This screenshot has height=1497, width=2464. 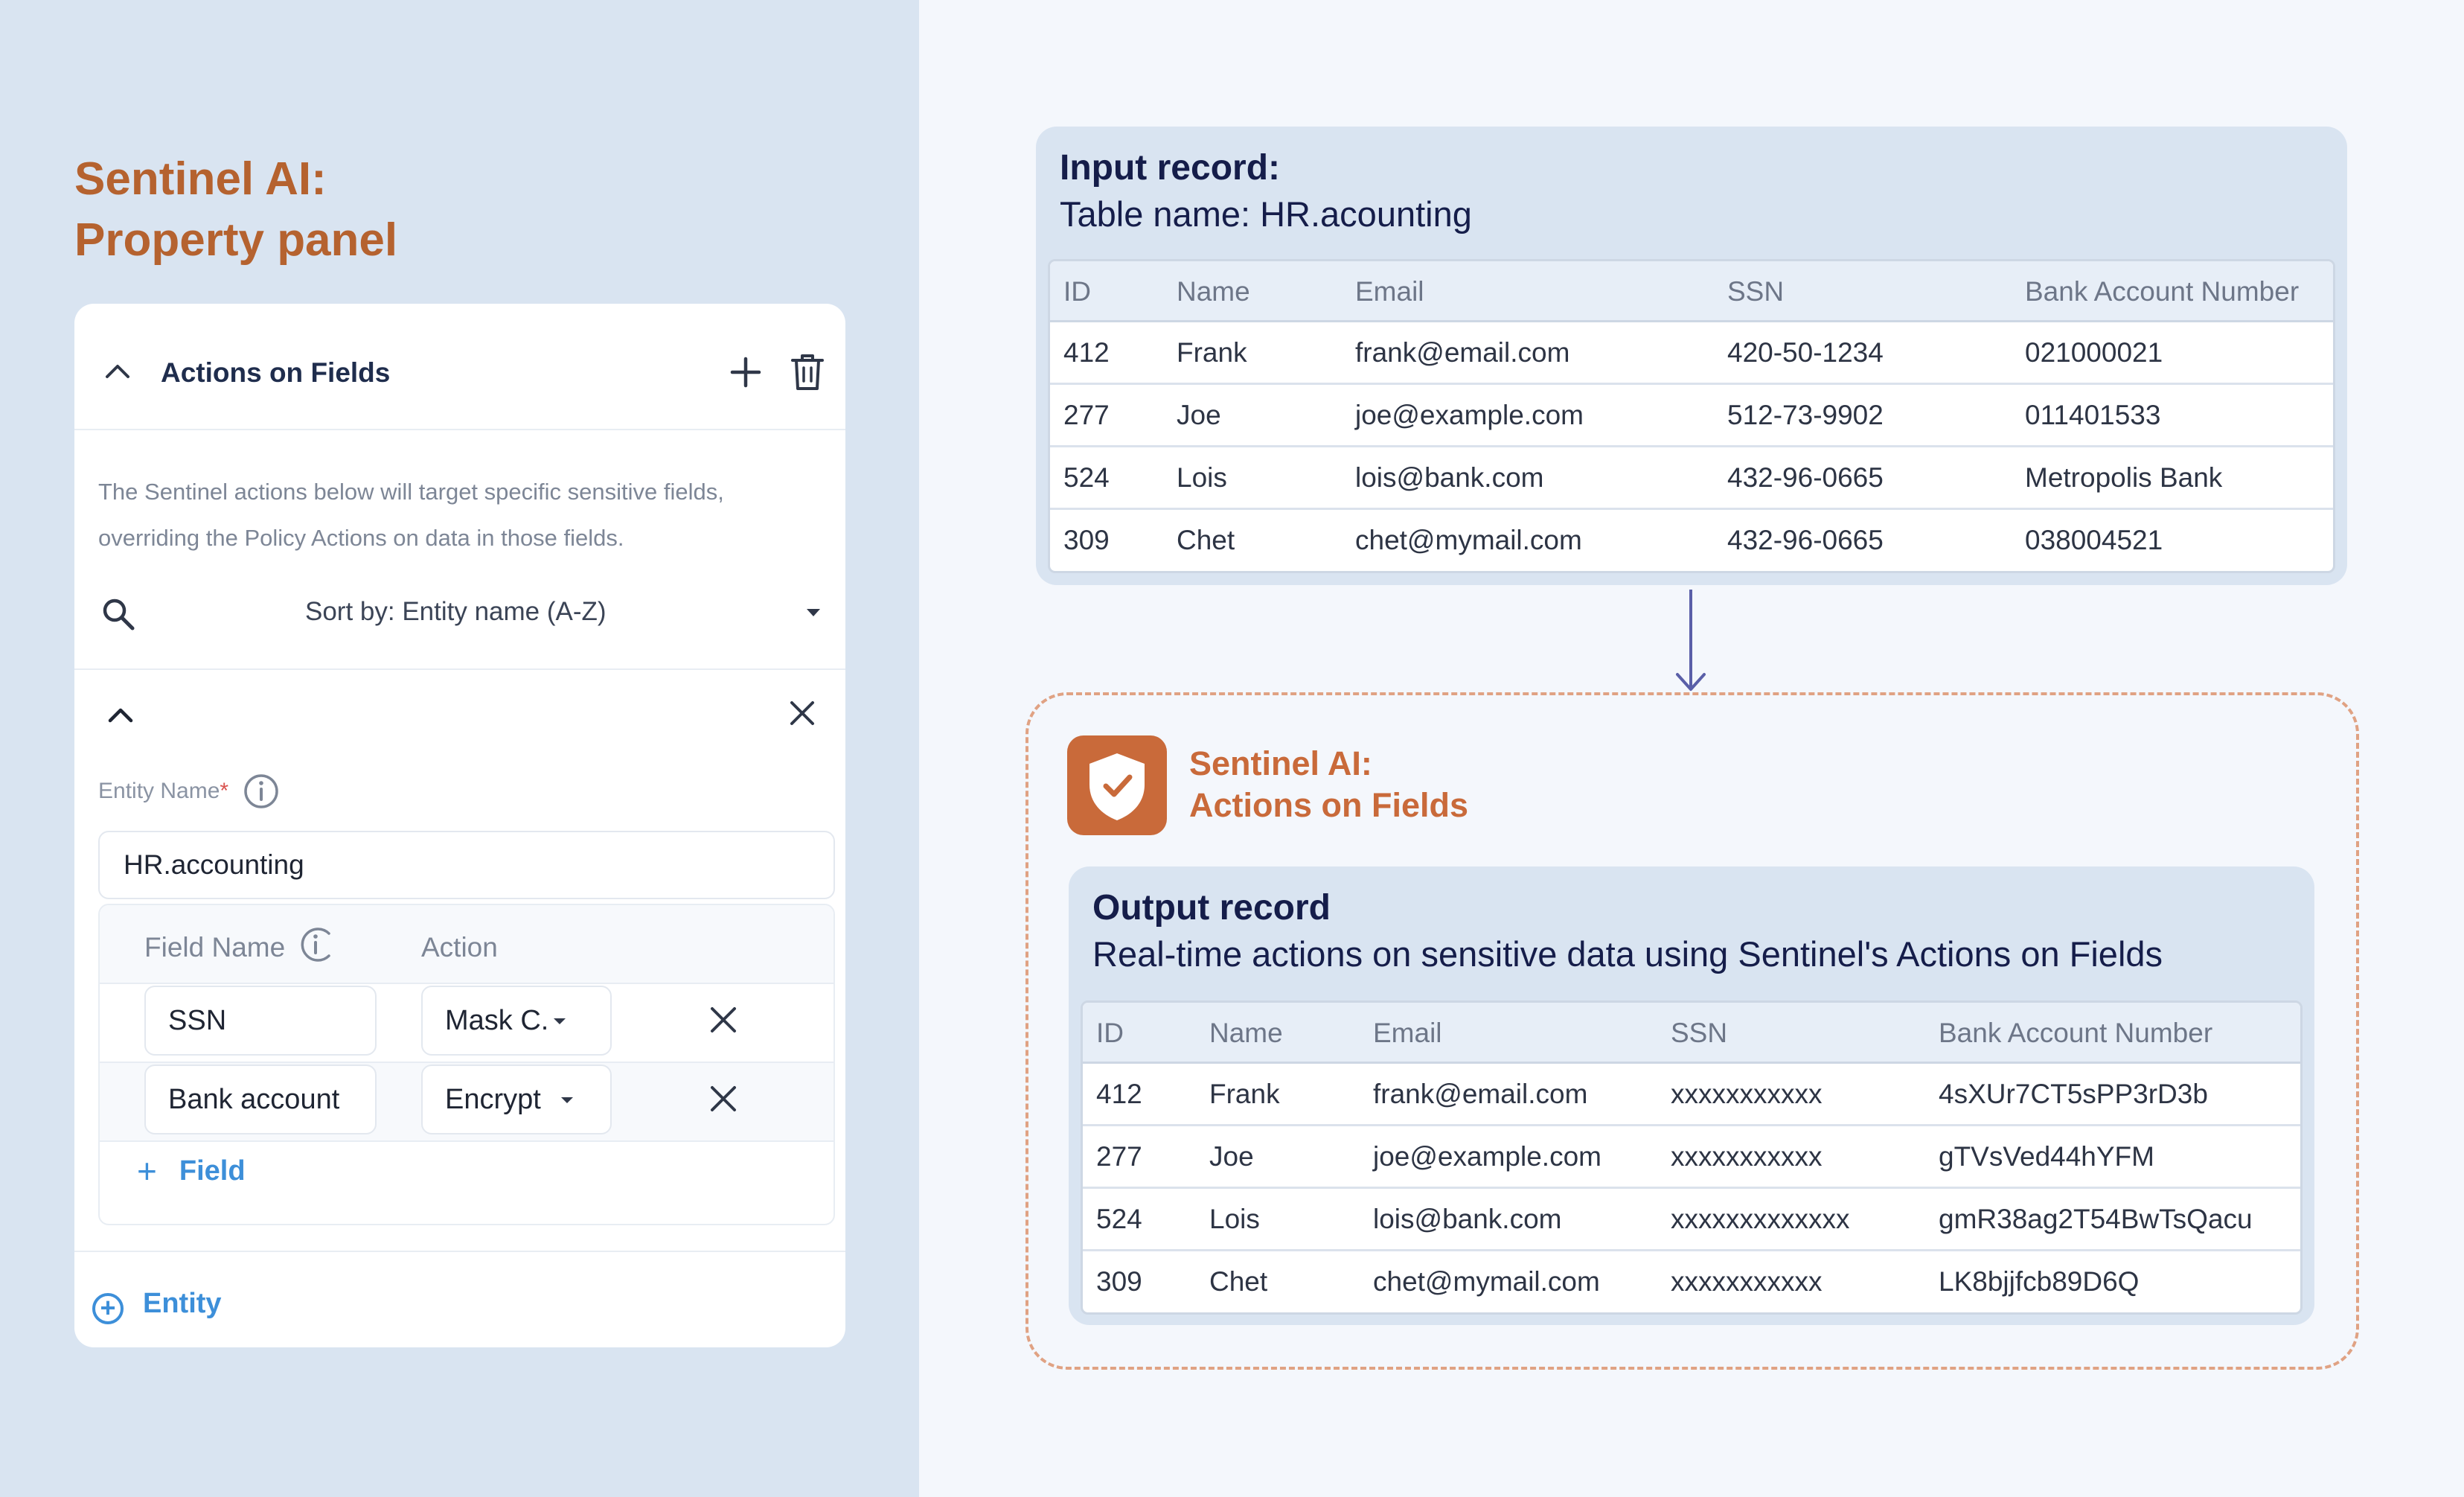 I want to click on plus-circle-icon: +, so click(x=108, y=1309).